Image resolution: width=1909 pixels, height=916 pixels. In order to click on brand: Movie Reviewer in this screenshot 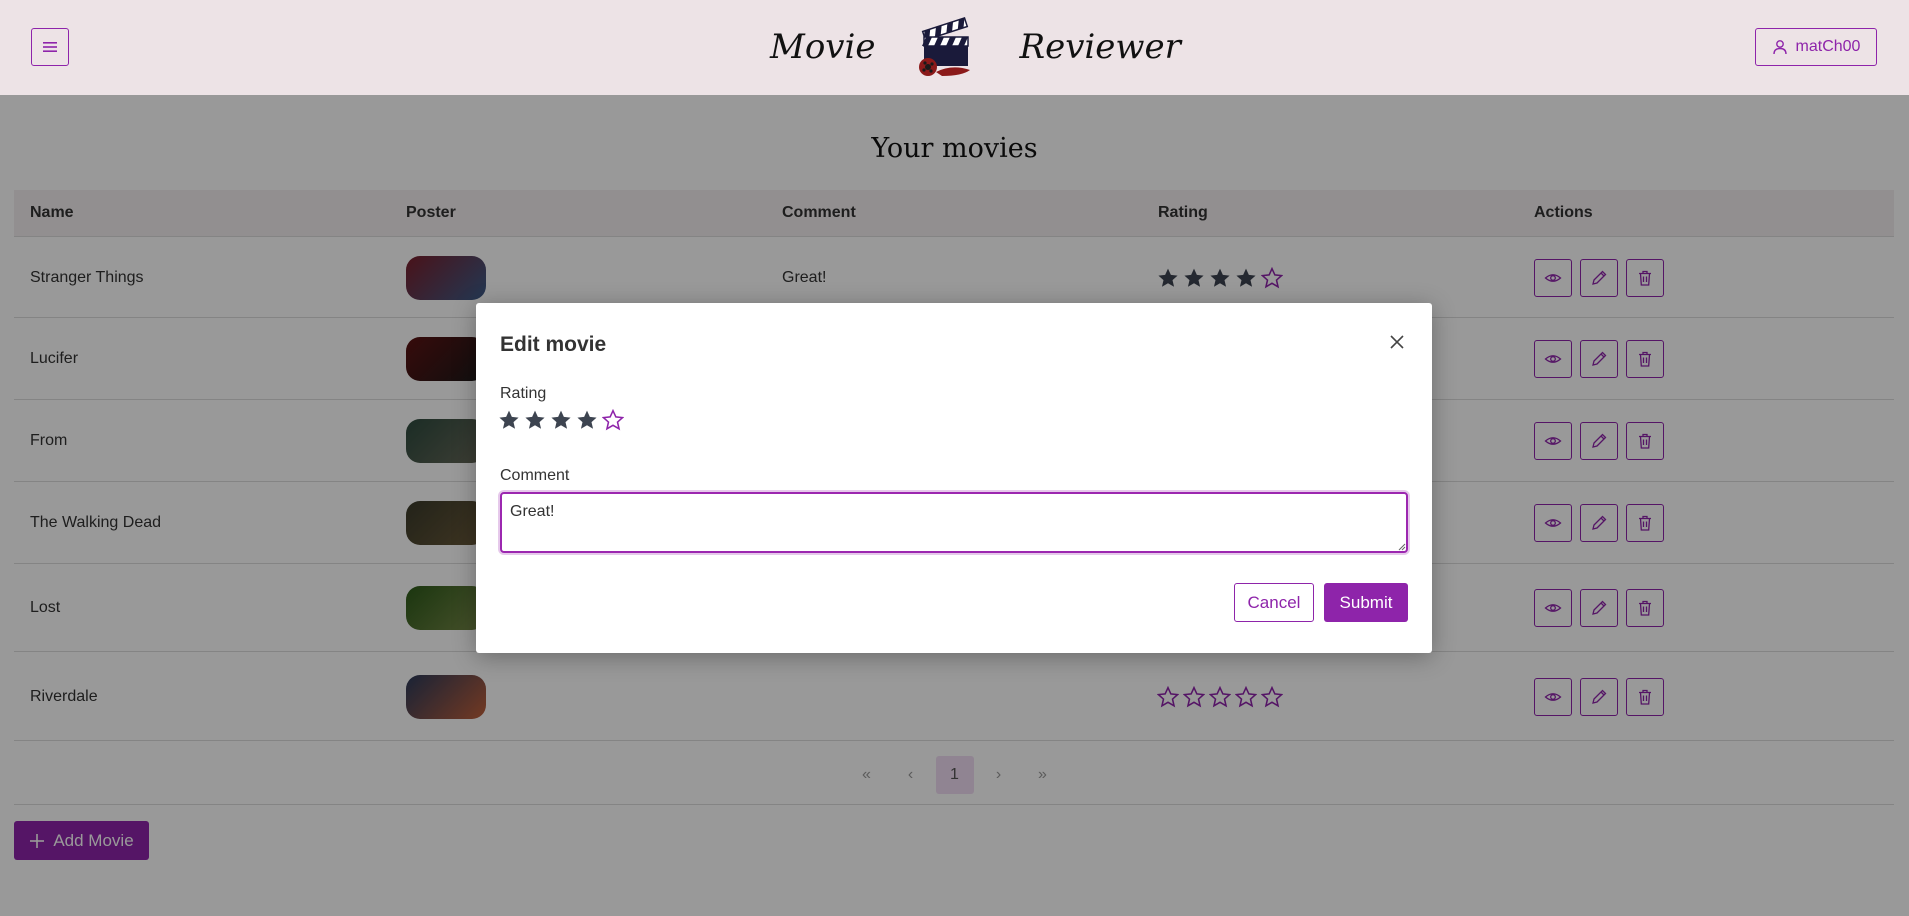, I will do `click(975, 47)`.